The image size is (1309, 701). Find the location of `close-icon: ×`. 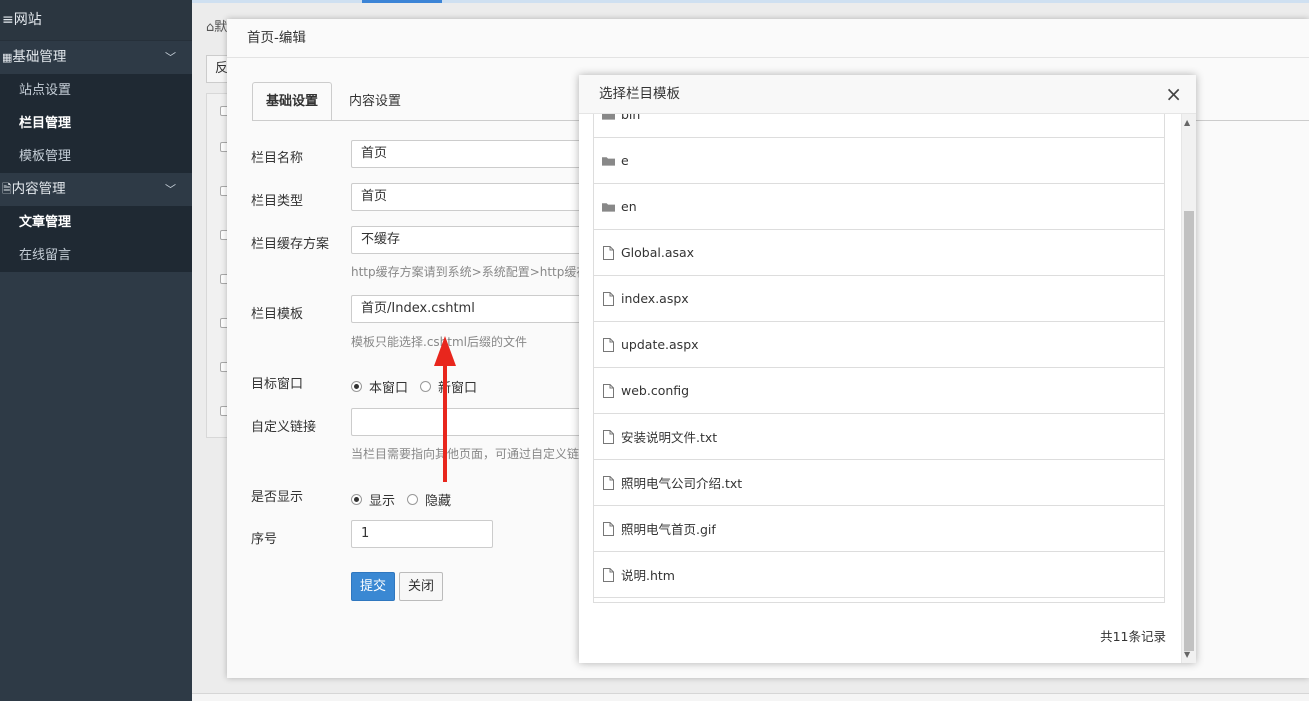

close-icon: × is located at coordinates (1173, 94).